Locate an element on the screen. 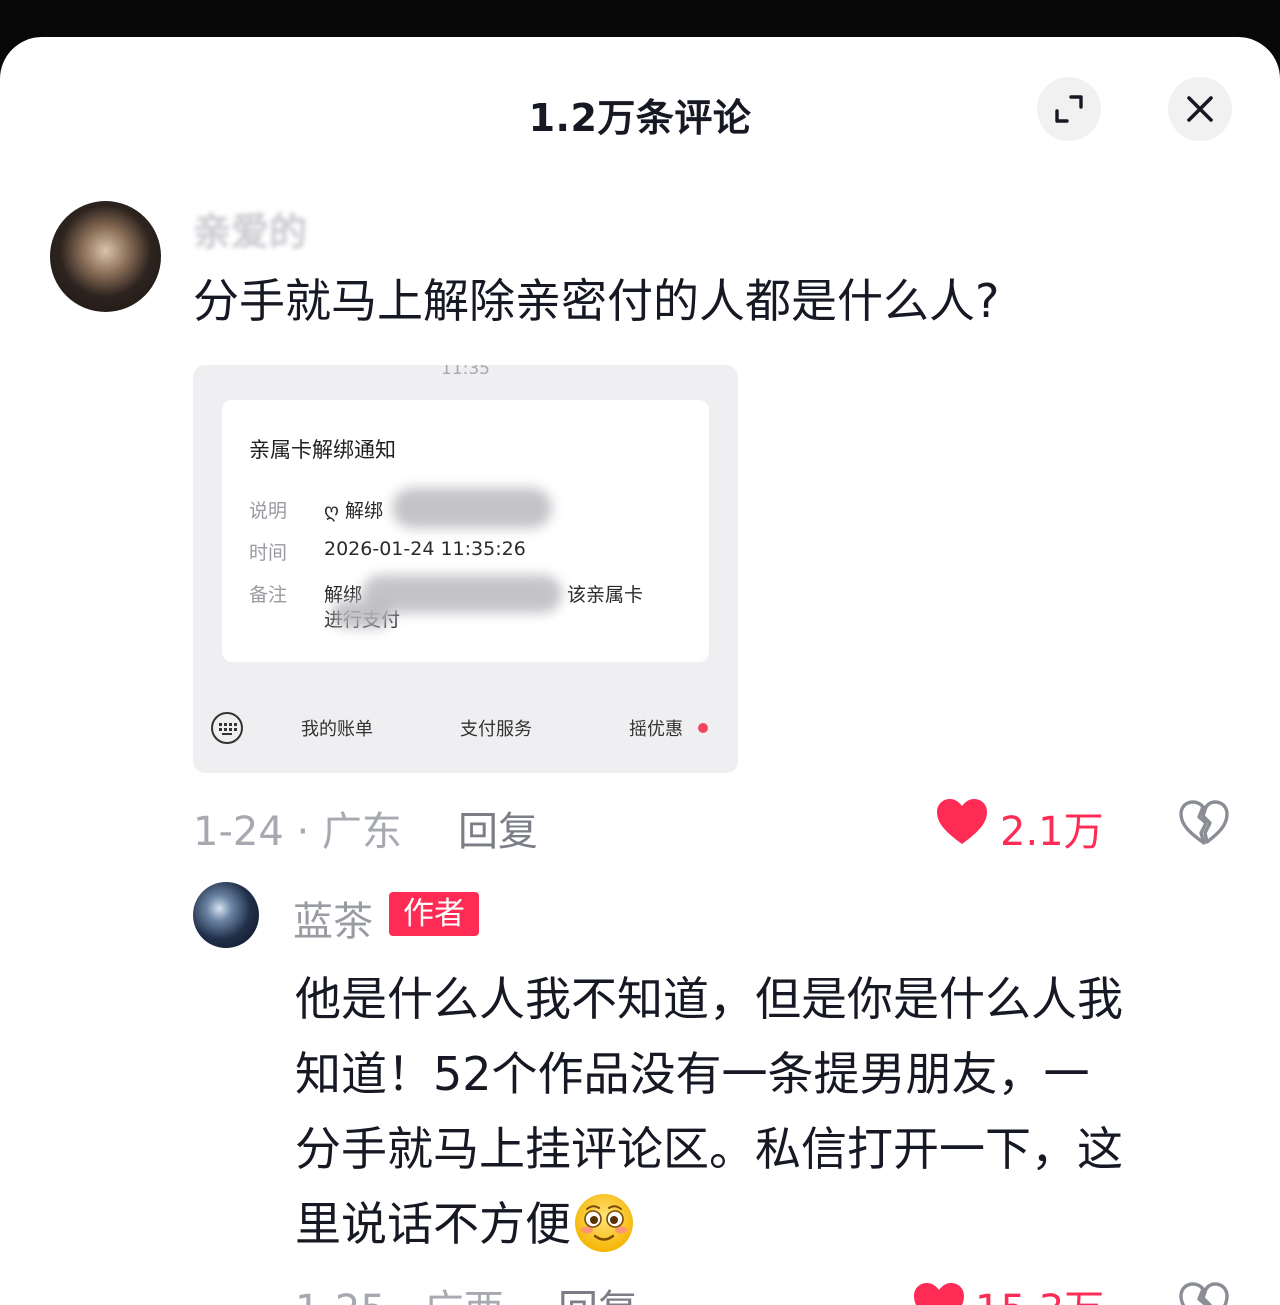  screenshot-bottom-bar: 我的账单 支付服务 摇优惠 is located at coordinates (465, 728).